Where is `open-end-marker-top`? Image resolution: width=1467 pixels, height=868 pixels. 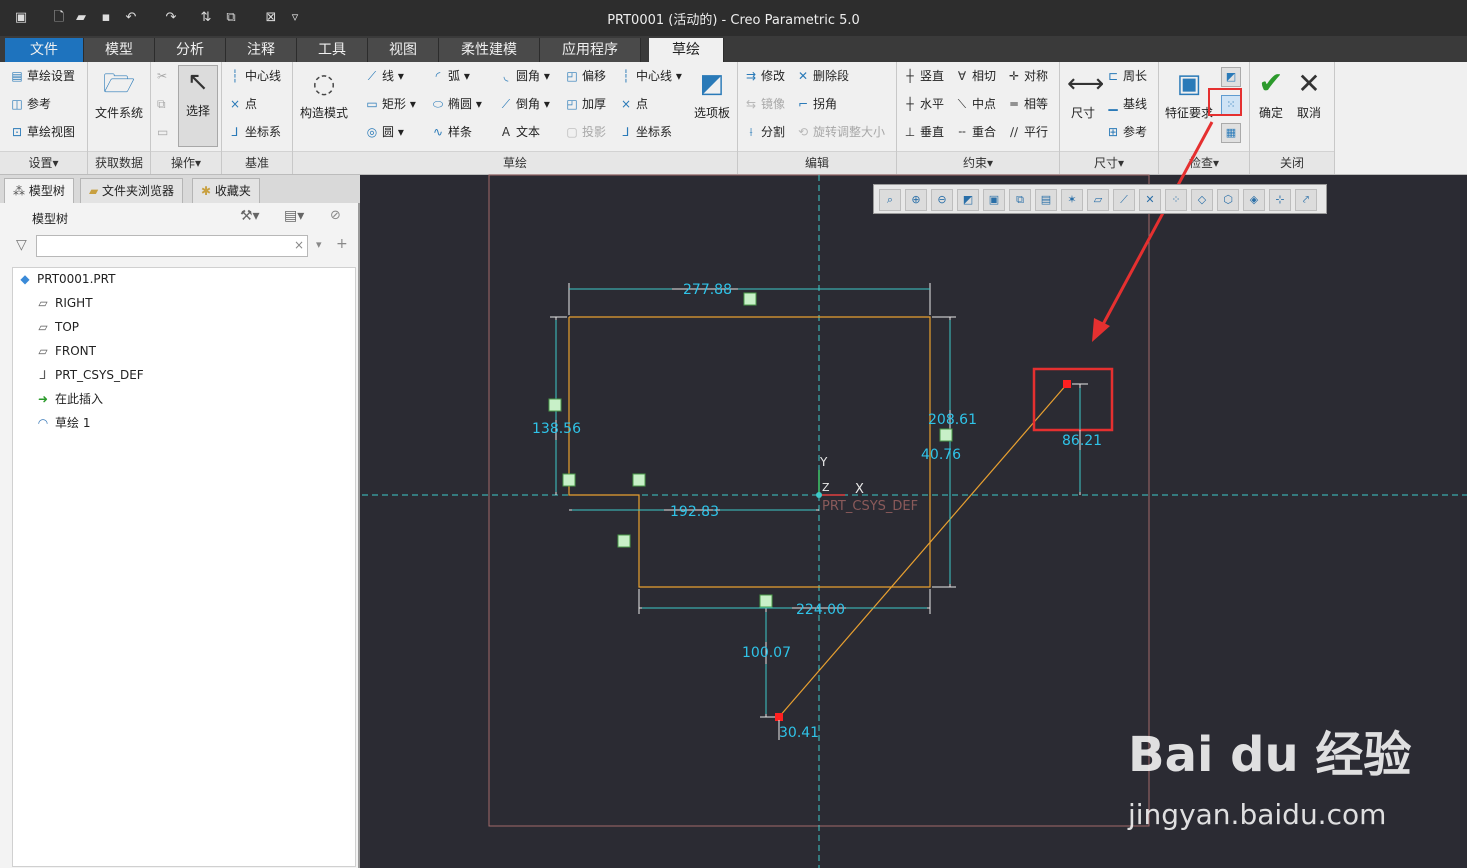 open-end-marker-top is located at coordinates (1067, 384).